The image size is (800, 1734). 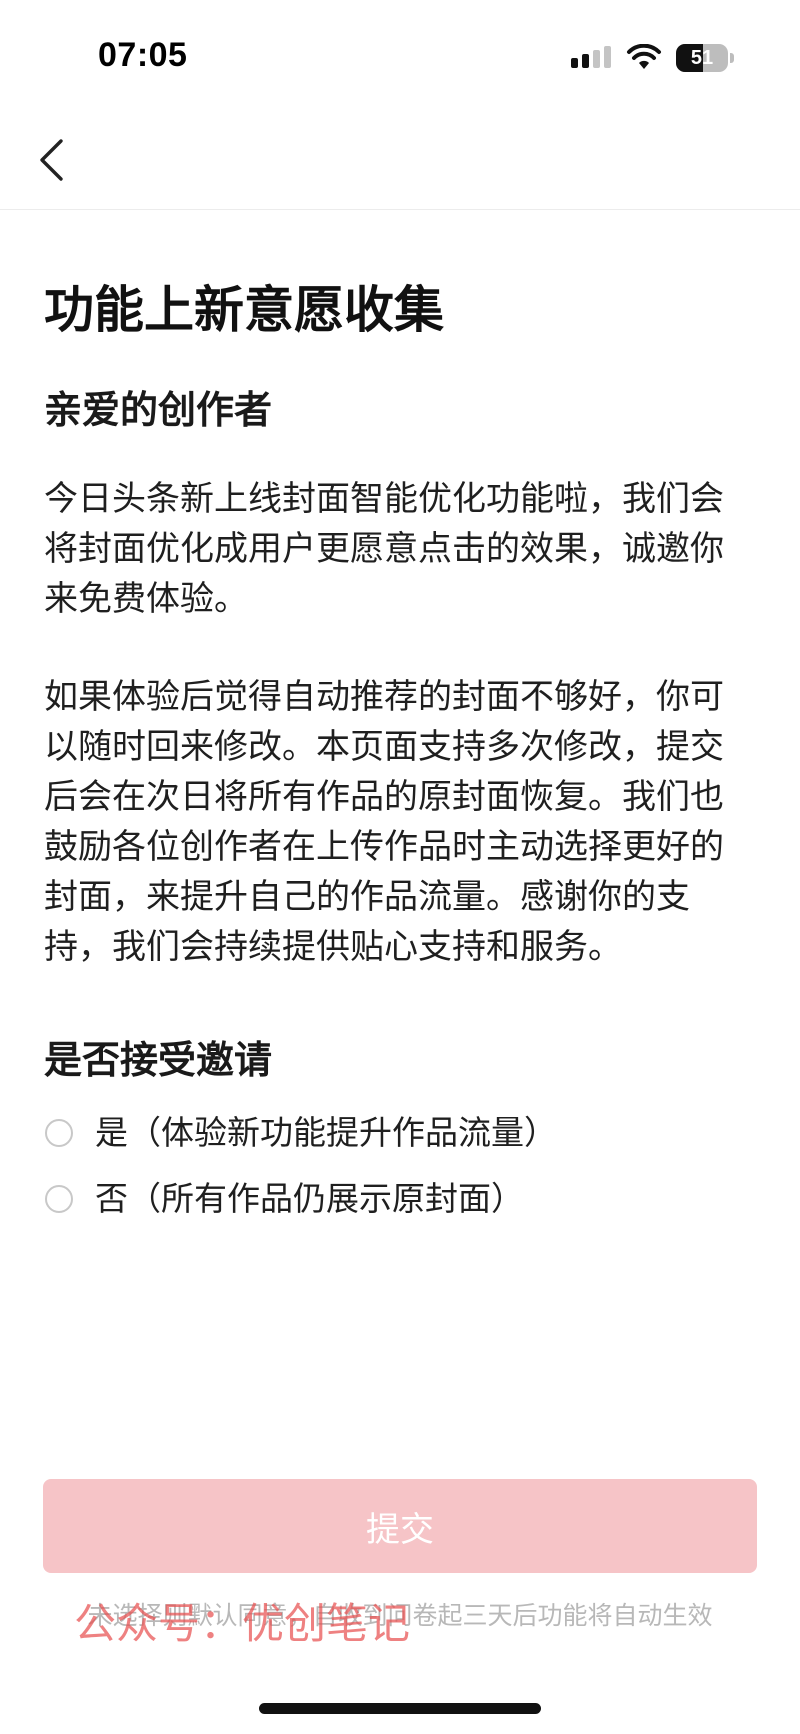 I want to click on page-title: 功能上新意愿收集, so click(x=244, y=310).